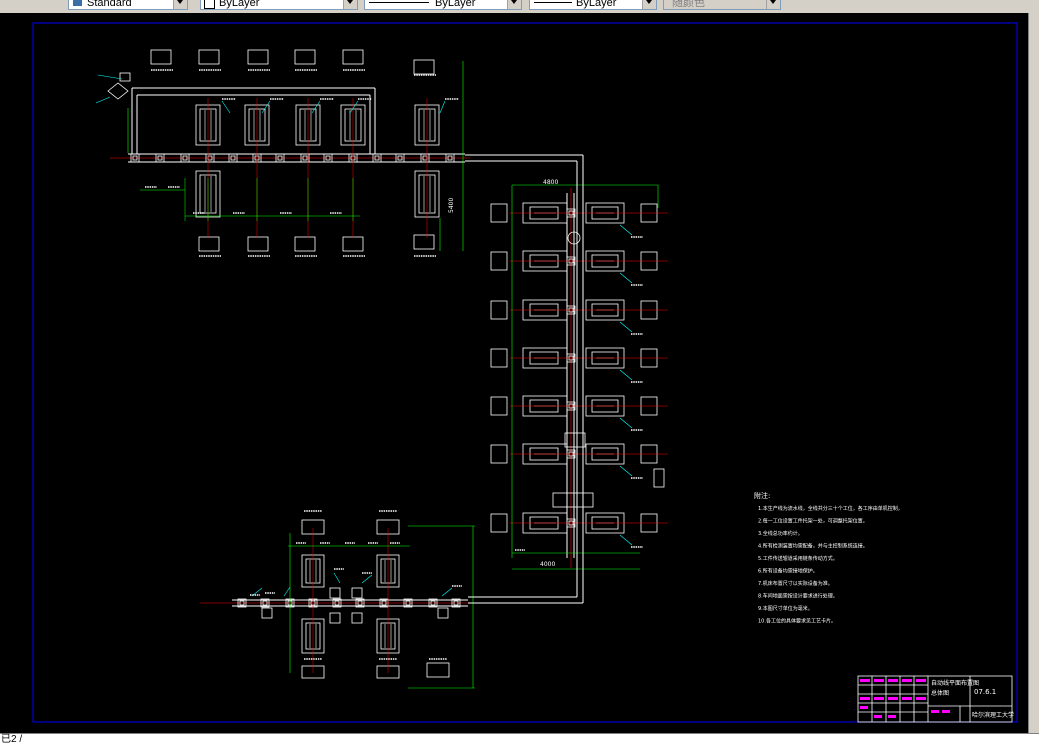 This screenshot has height=746, width=1039. I want to click on note-line: 5.工件传送辊道采用链条传动方式。, so click(798, 558).